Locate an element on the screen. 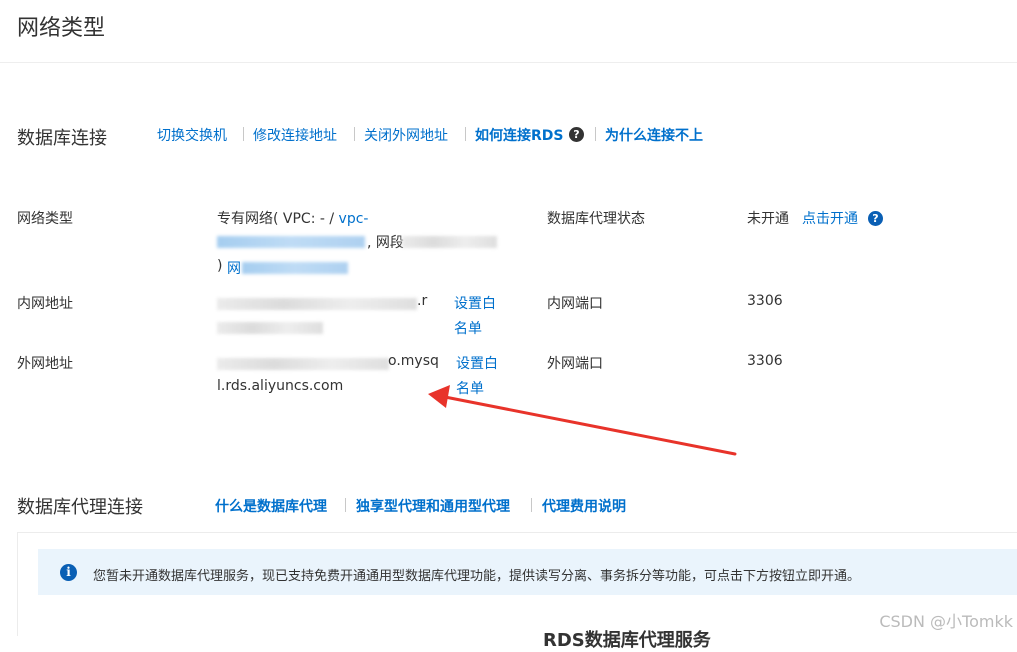 The width and height of the screenshot is (1017, 652). watermark: CSDN @小Tomkk is located at coordinates (946, 621).